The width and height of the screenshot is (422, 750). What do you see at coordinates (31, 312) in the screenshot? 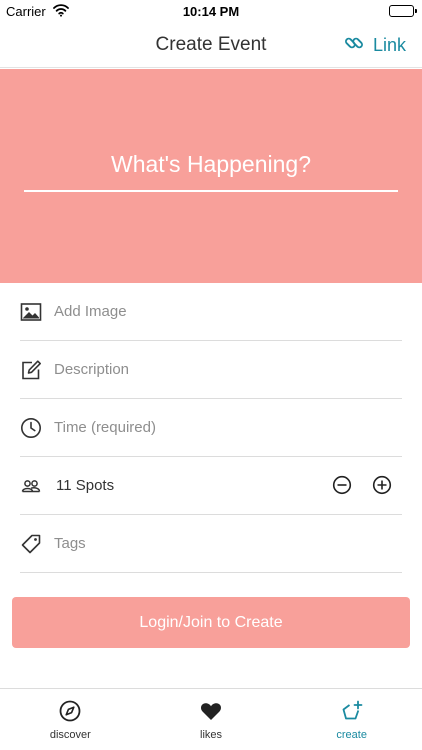
I see `image-icon` at bounding box center [31, 312].